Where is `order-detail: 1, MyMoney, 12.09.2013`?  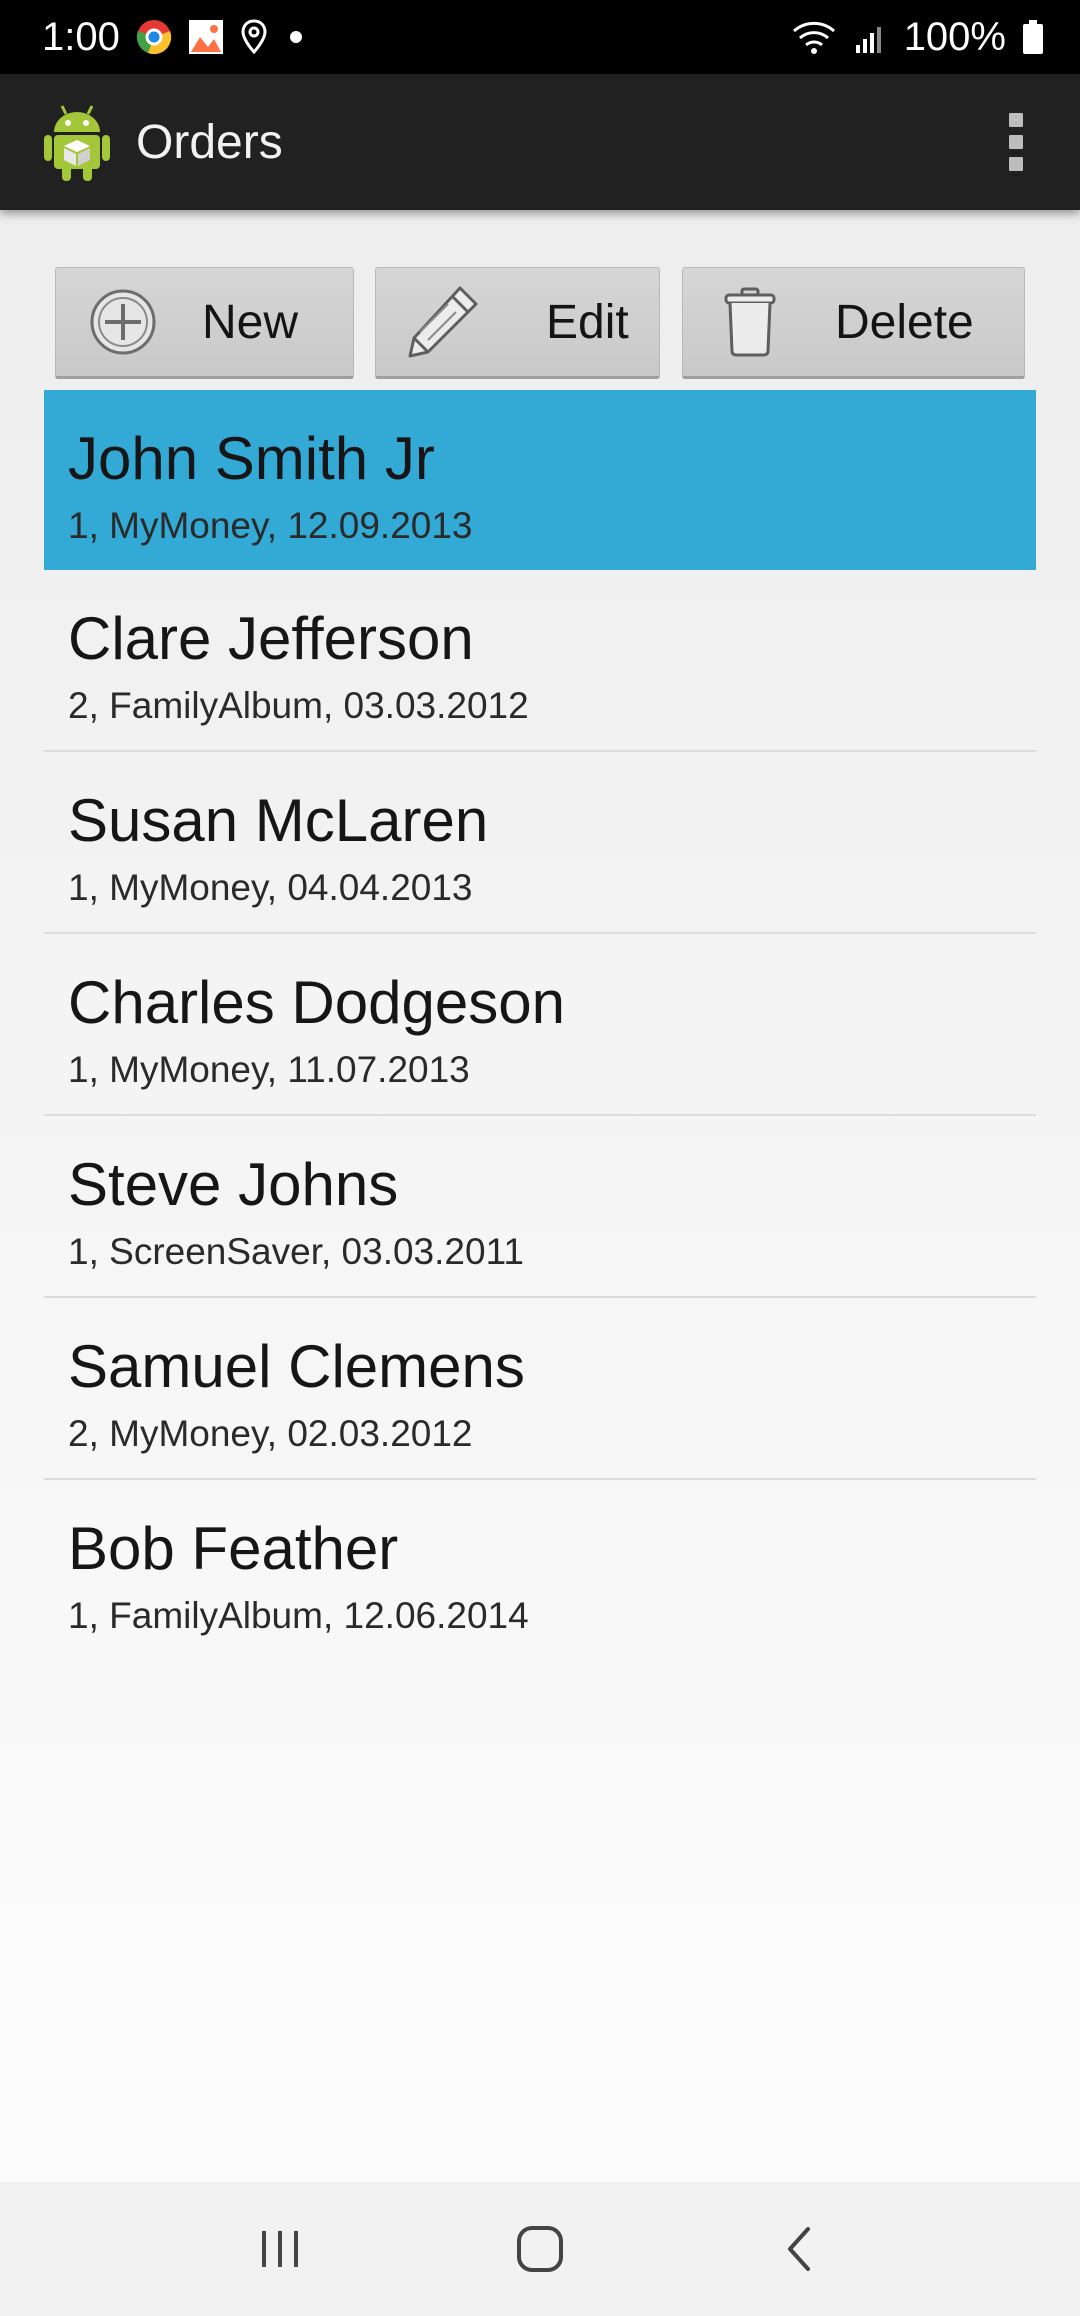
order-detail: 1, MyMoney, 12.09.2013 is located at coordinates (270, 525).